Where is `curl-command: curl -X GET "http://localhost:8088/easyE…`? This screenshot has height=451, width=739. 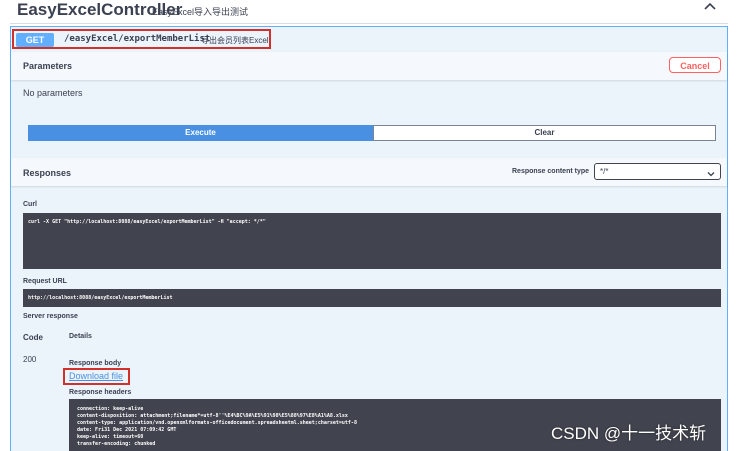
curl-command: curl -X GET "http://localhost:8088/easyE… is located at coordinates (372, 241).